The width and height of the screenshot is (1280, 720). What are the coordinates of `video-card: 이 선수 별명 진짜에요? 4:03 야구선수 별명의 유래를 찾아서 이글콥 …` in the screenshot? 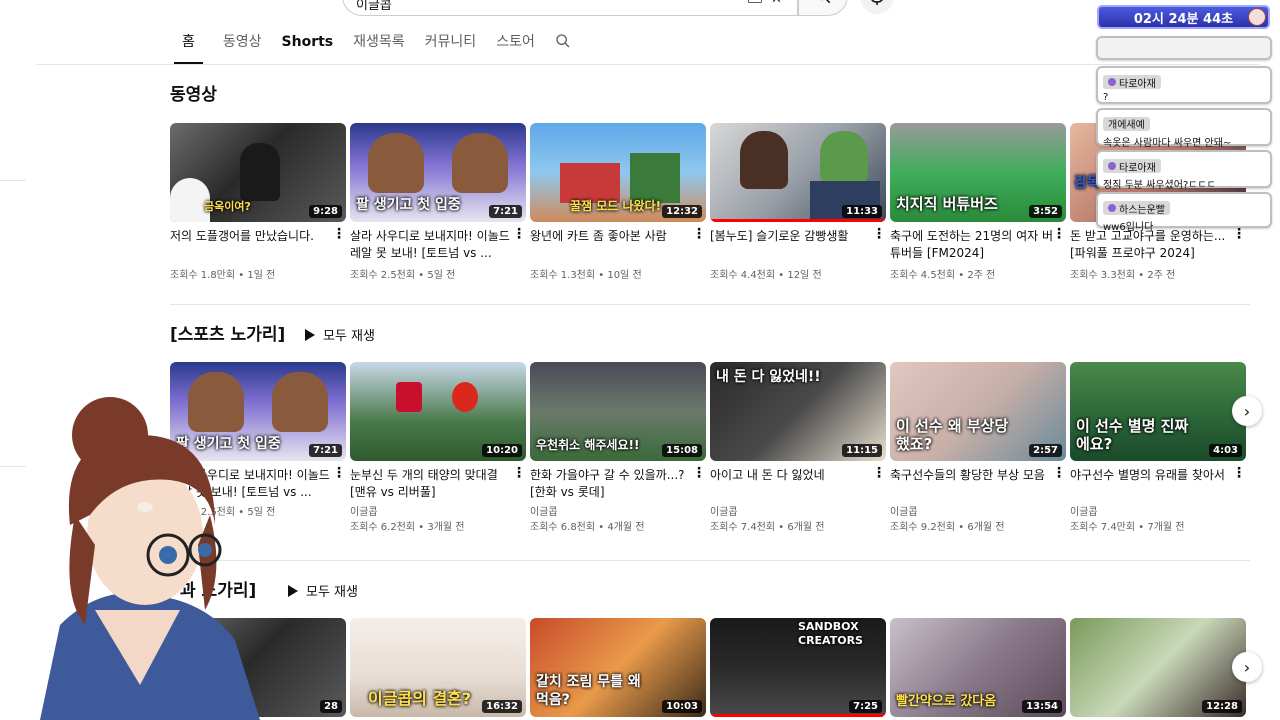 It's located at (1158, 448).